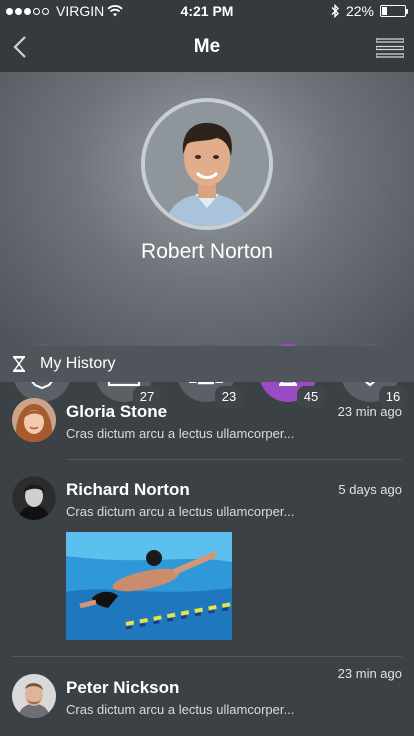  Describe the element at coordinates (370, 489) in the screenshot. I see `item-time: 5 days ago` at that location.